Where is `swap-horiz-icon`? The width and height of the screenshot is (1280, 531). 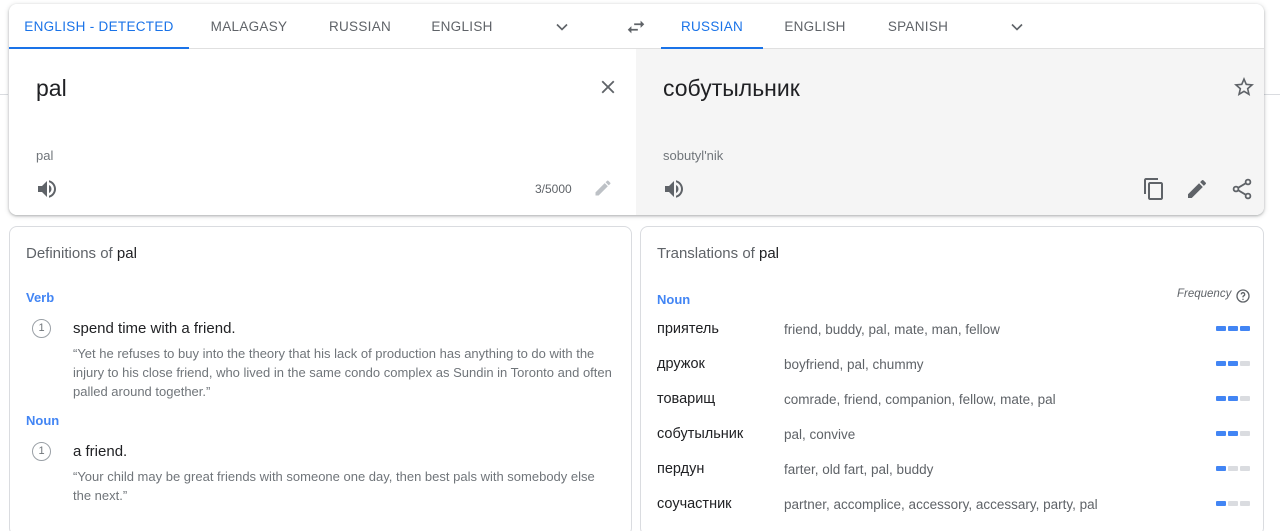 swap-horiz-icon is located at coordinates (636, 27).